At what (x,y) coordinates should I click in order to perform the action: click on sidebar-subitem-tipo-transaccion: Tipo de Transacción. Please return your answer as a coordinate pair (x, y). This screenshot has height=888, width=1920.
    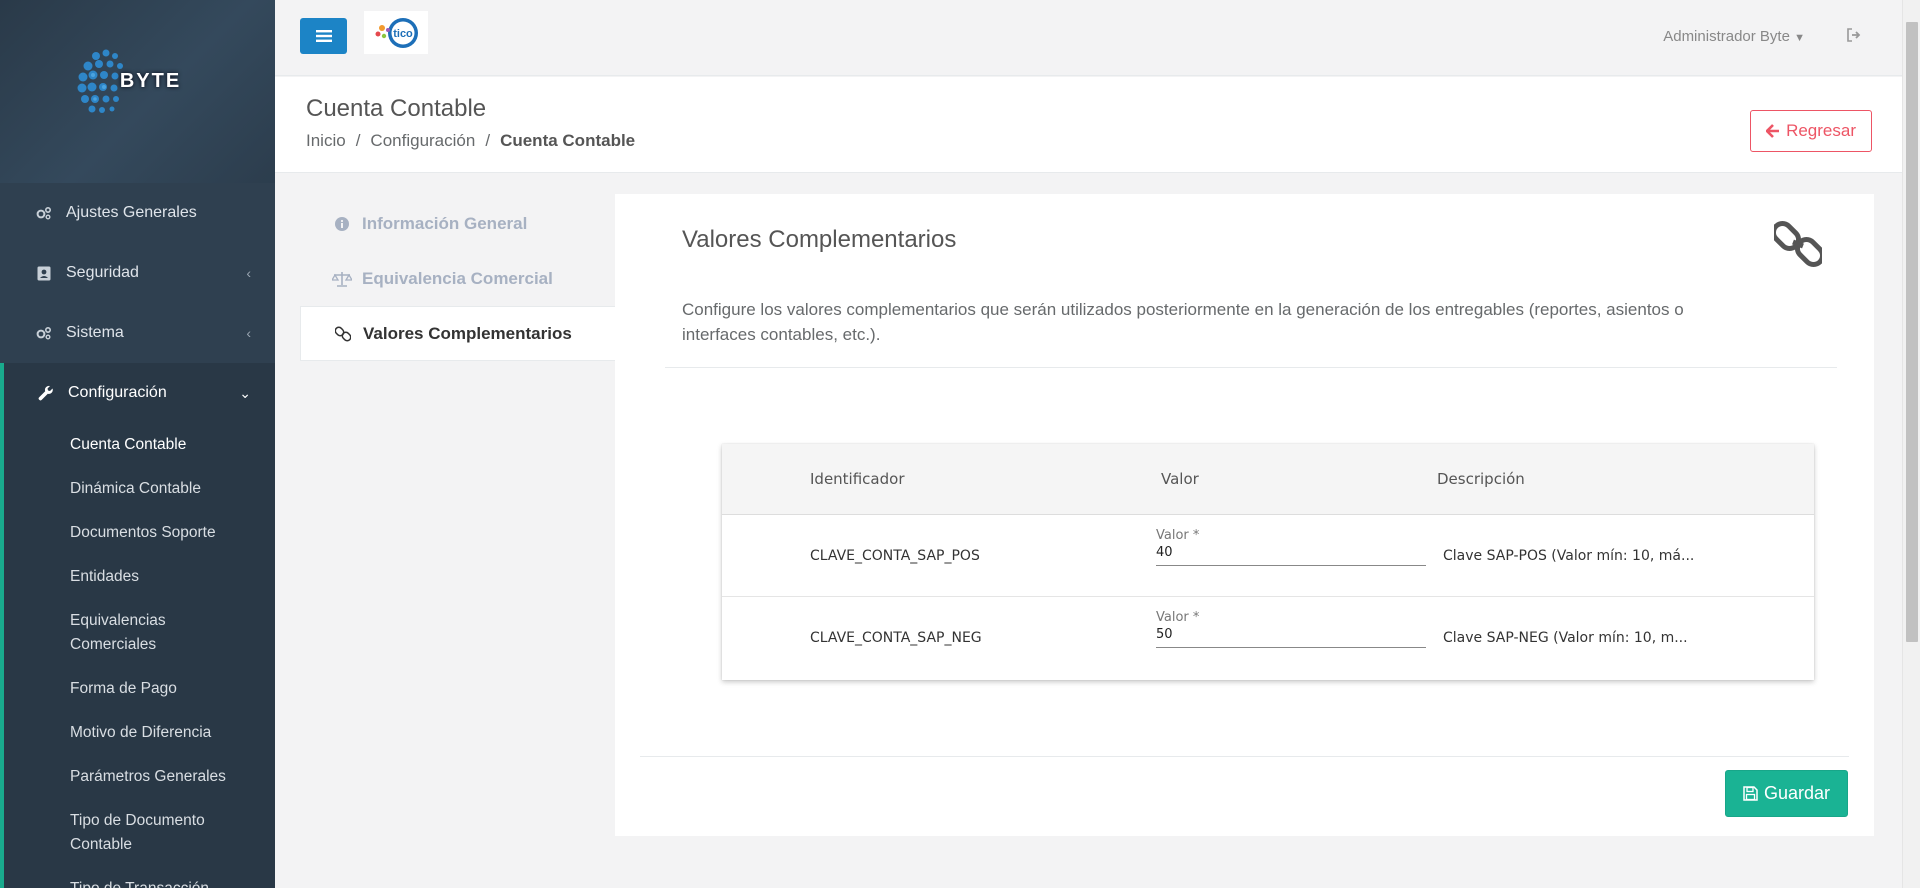
    Looking at the image, I should click on (139, 877).